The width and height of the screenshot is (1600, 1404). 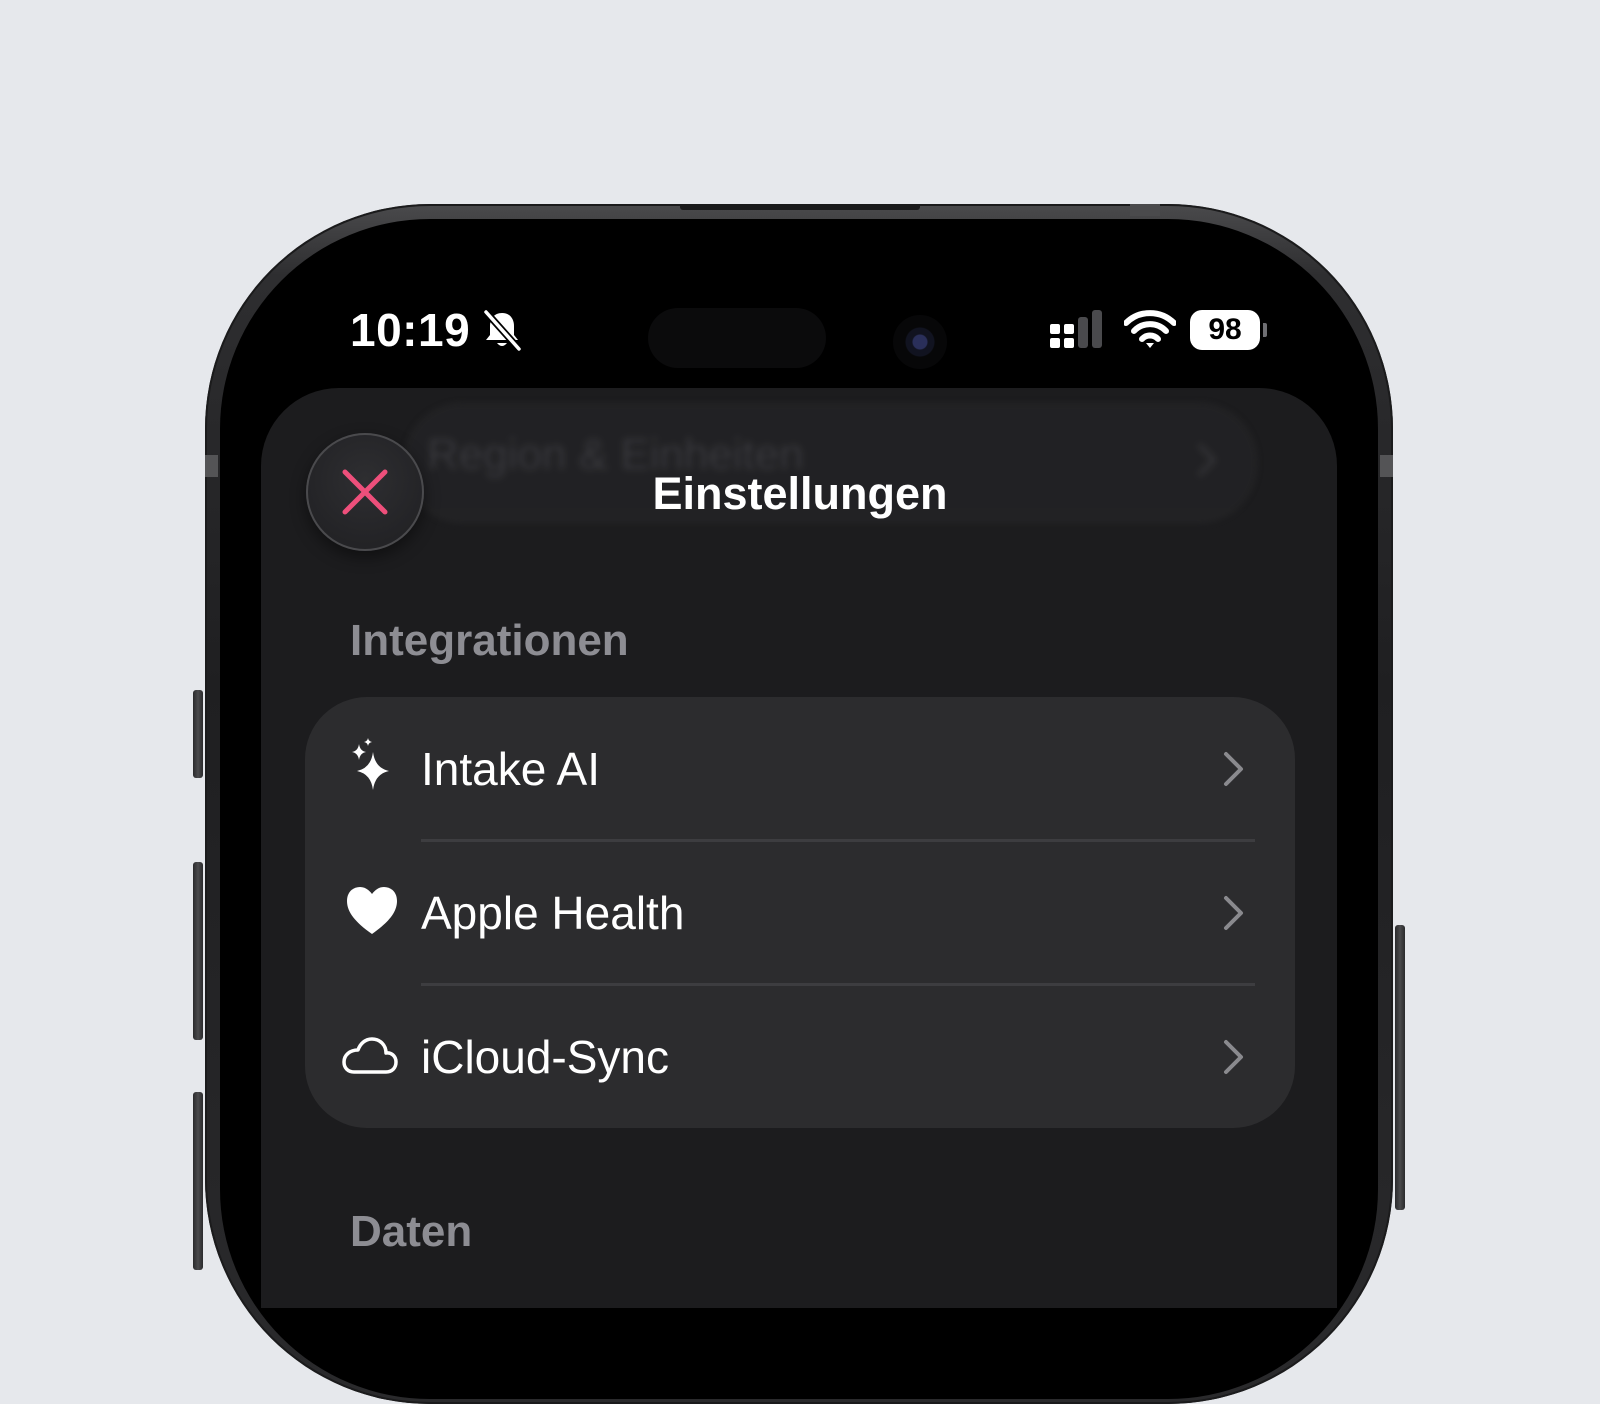 What do you see at coordinates (198, 951) in the screenshot?
I see `volume-up-button` at bounding box center [198, 951].